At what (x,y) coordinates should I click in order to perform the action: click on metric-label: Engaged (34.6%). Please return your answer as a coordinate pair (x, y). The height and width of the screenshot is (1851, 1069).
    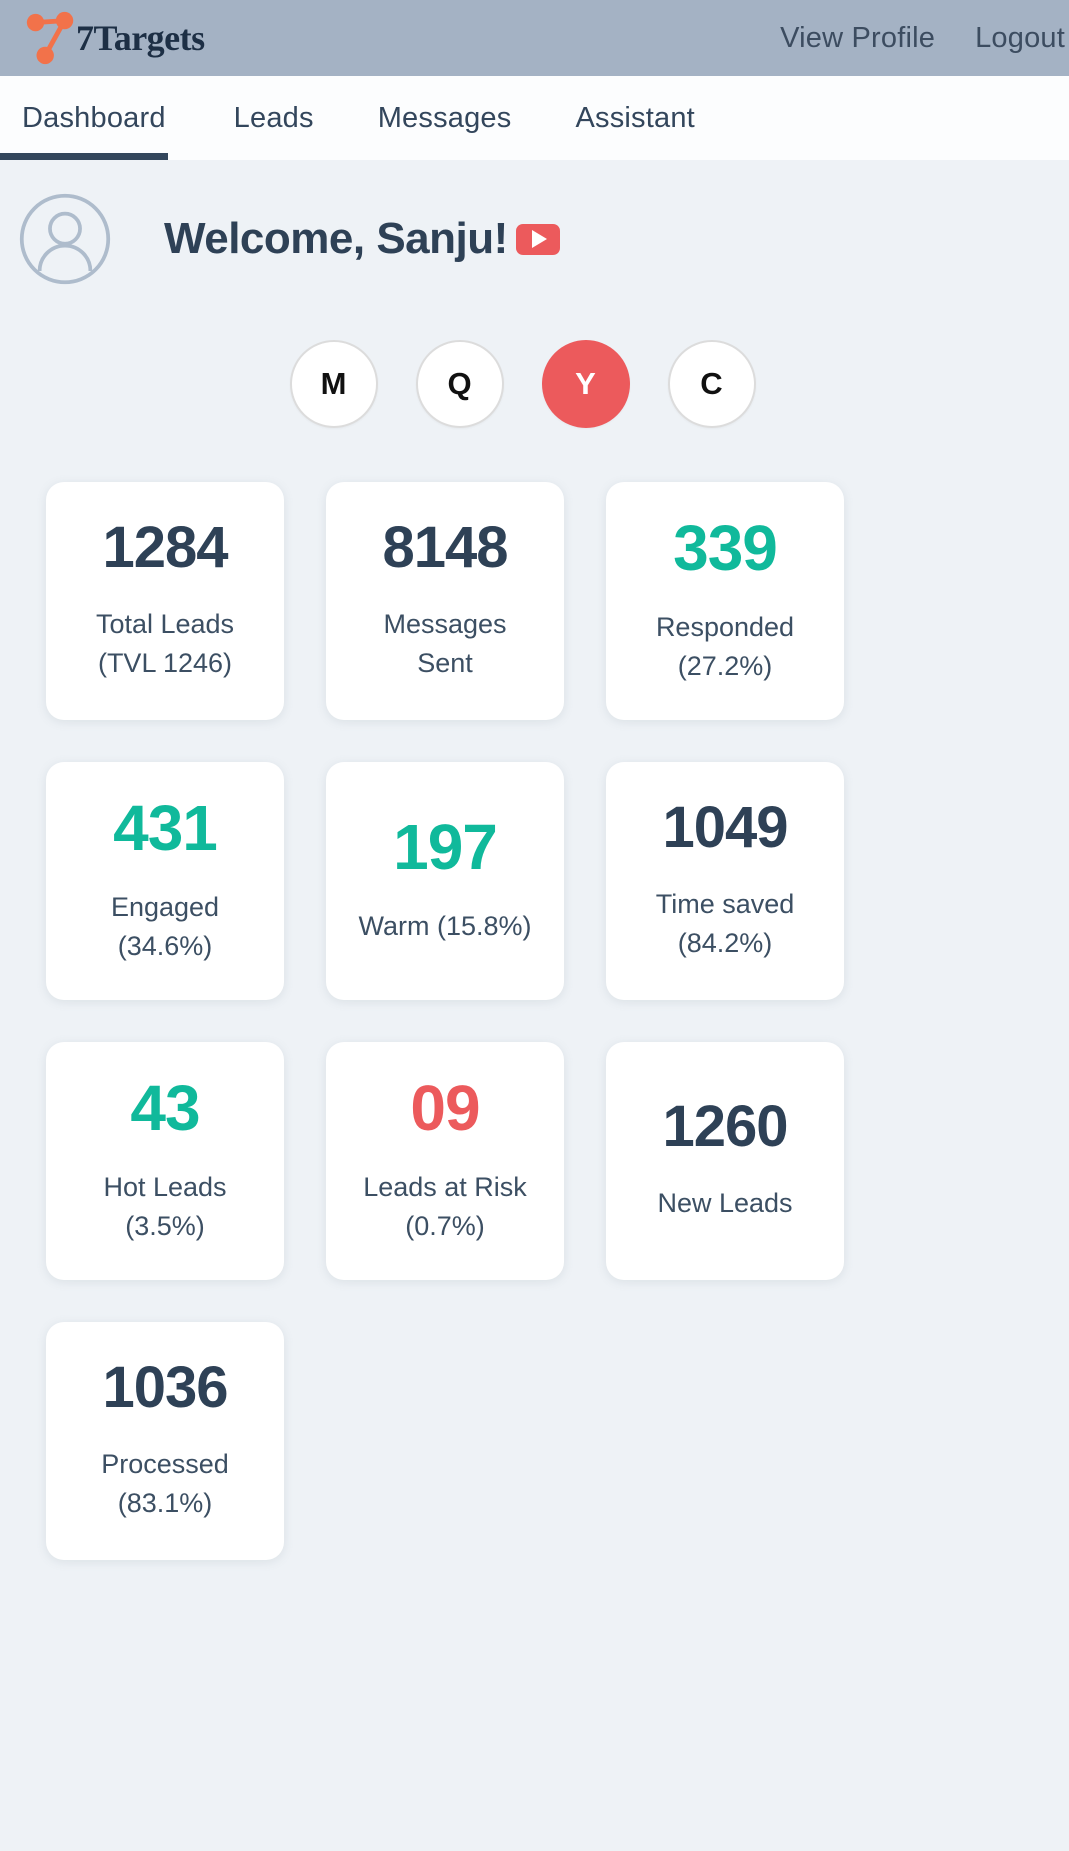
    Looking at the image, I should click on (165, 927).